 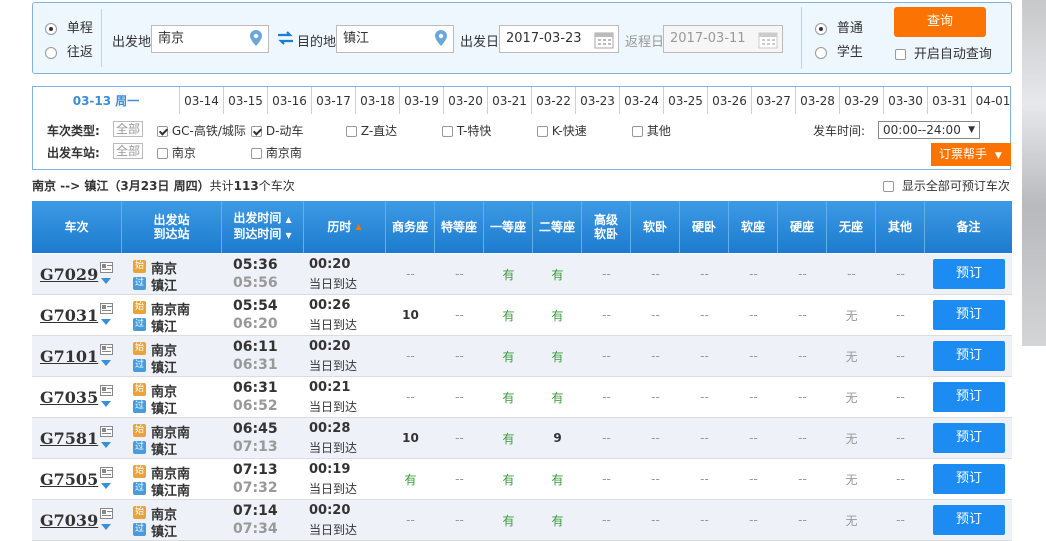 What do you see at coordinates (900, 54) in the screenshot?
I see `auto-query-checkbox` at bounding box center [900, 54].